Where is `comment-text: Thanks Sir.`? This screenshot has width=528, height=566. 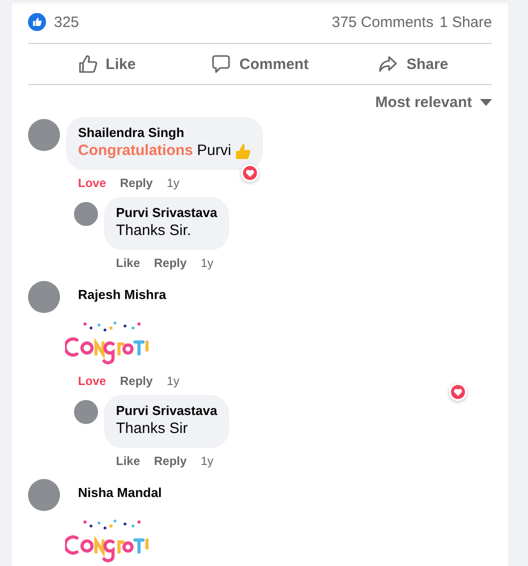 comment-text: Thanks Sir. is located at coordinates (154, 231).